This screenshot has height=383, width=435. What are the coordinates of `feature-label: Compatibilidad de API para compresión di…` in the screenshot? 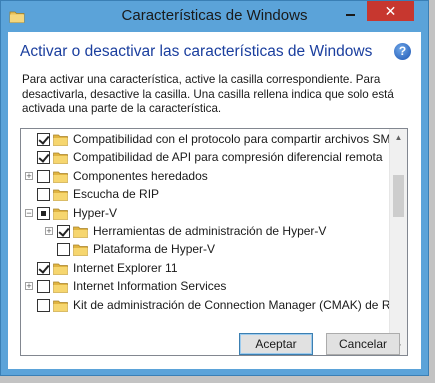 It's located at (228, 157).